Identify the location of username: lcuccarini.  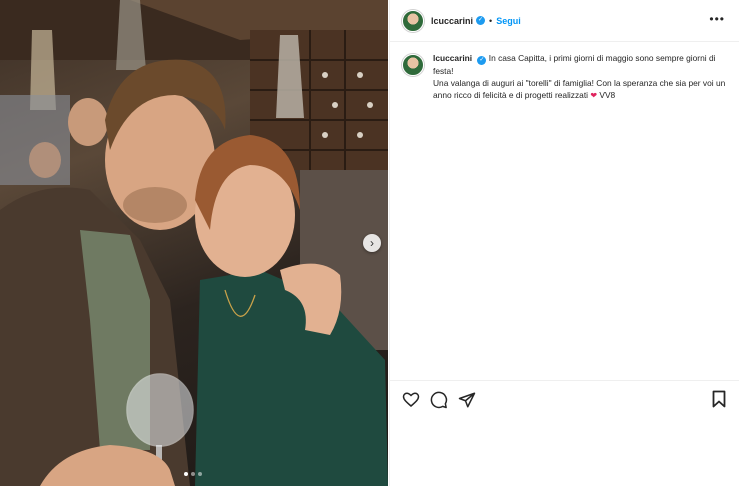
(452, 21).